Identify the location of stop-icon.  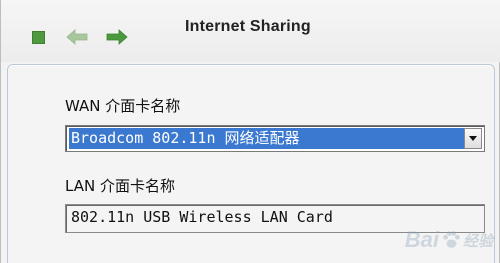
(38, 37).